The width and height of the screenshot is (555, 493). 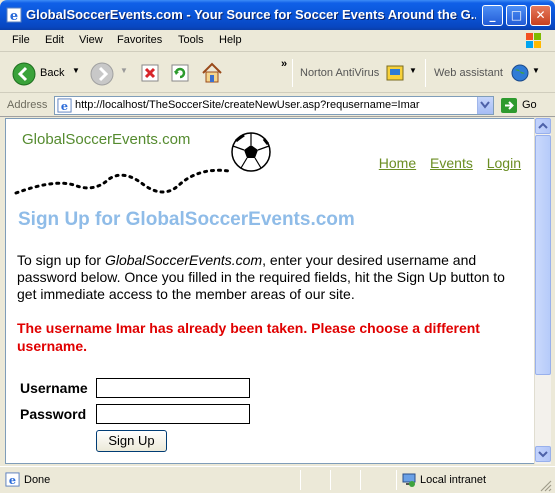 I want to click on norton-antivirus-label: Norton AntiVirus, so click(x=339, y=73).